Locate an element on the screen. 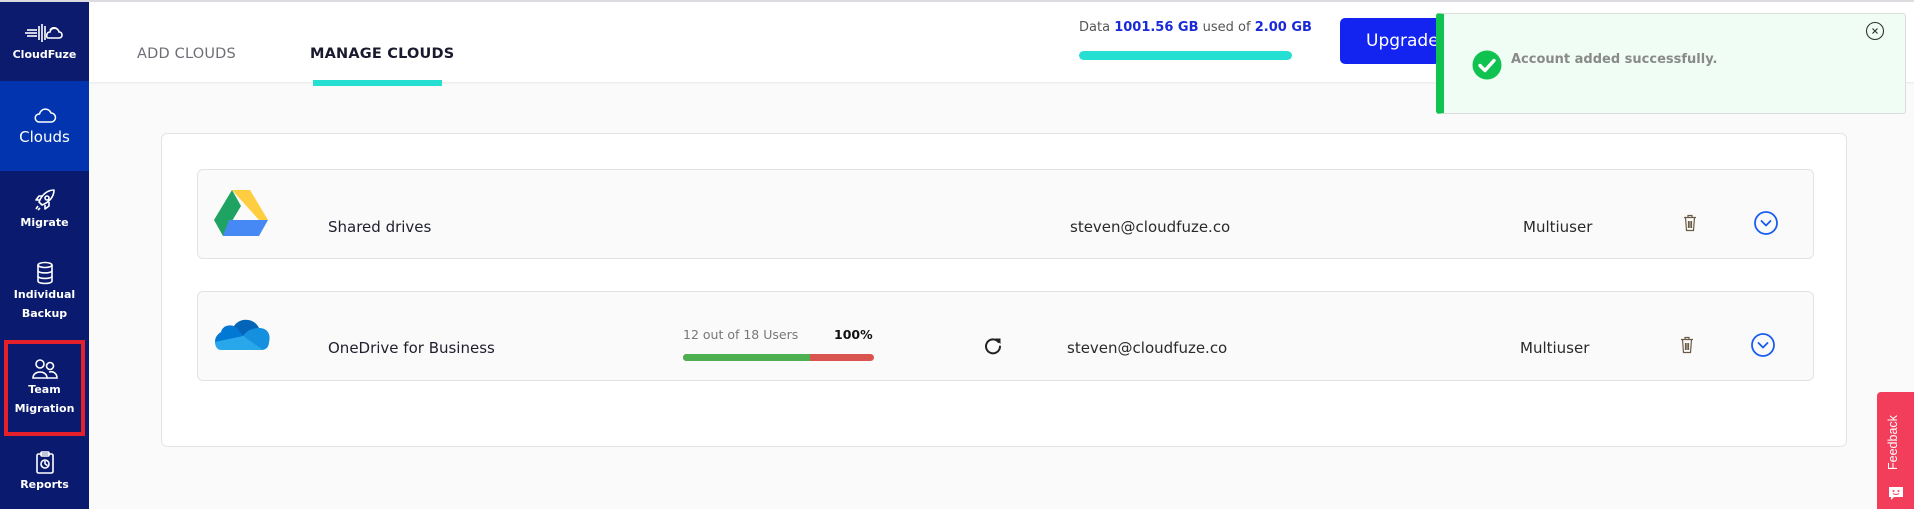  sidebar-item-label: Clouds is located at coordinates (44, 136).